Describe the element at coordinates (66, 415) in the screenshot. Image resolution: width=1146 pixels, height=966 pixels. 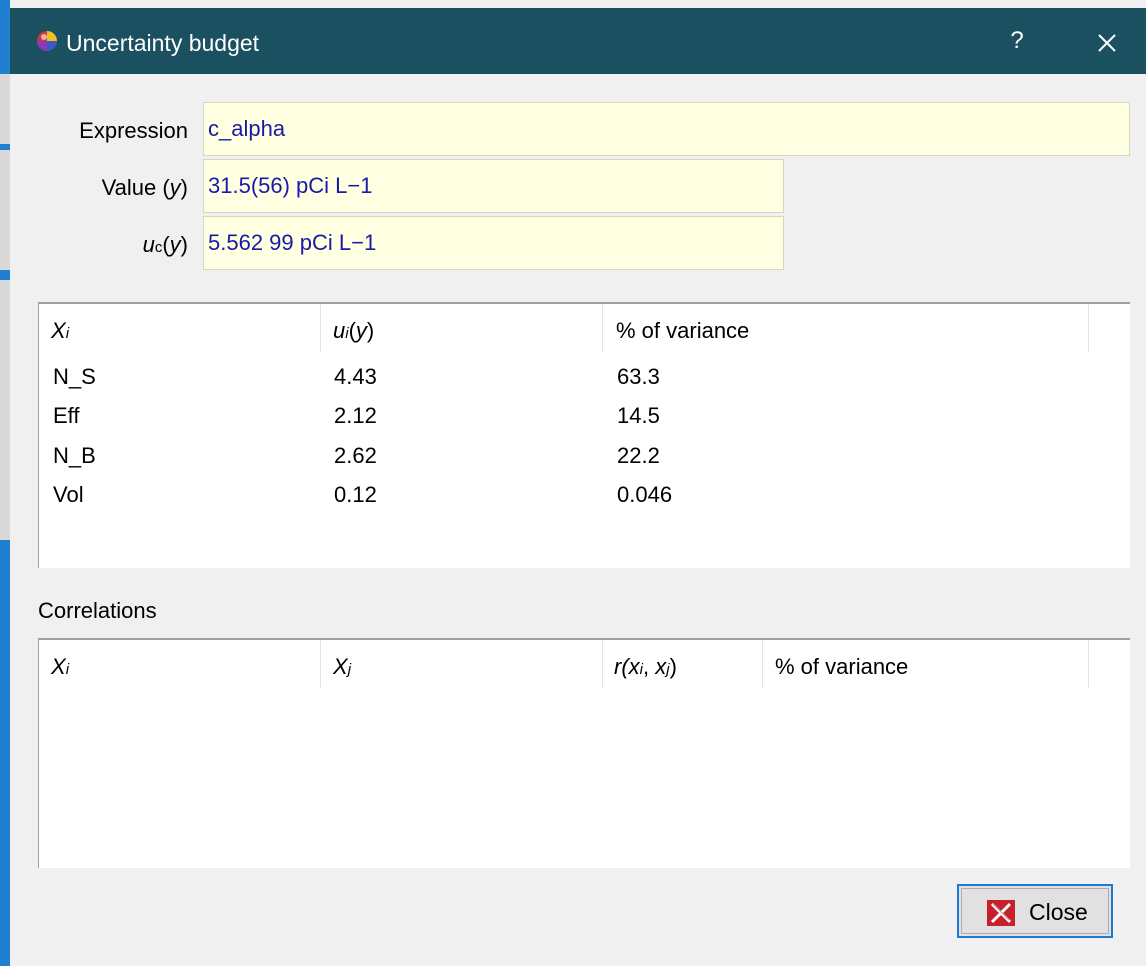
I see `row-name: Eff` at that location.